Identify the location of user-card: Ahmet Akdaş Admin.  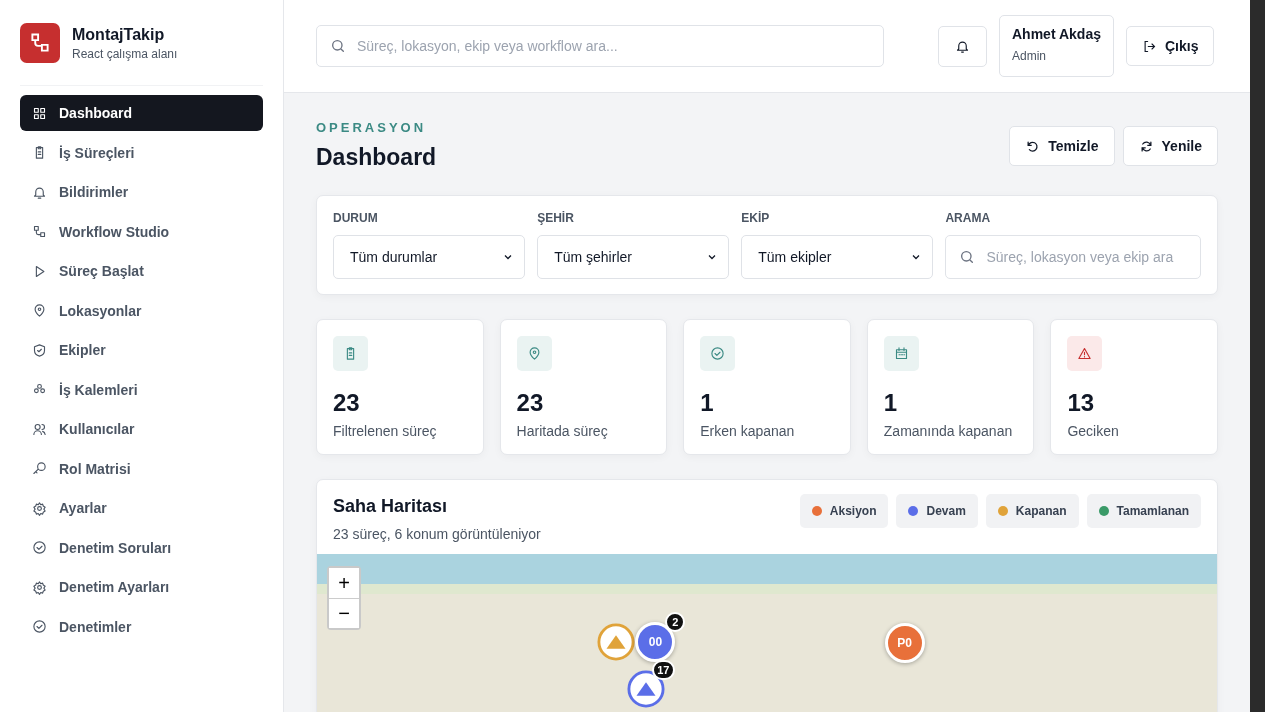
(1056, 46).